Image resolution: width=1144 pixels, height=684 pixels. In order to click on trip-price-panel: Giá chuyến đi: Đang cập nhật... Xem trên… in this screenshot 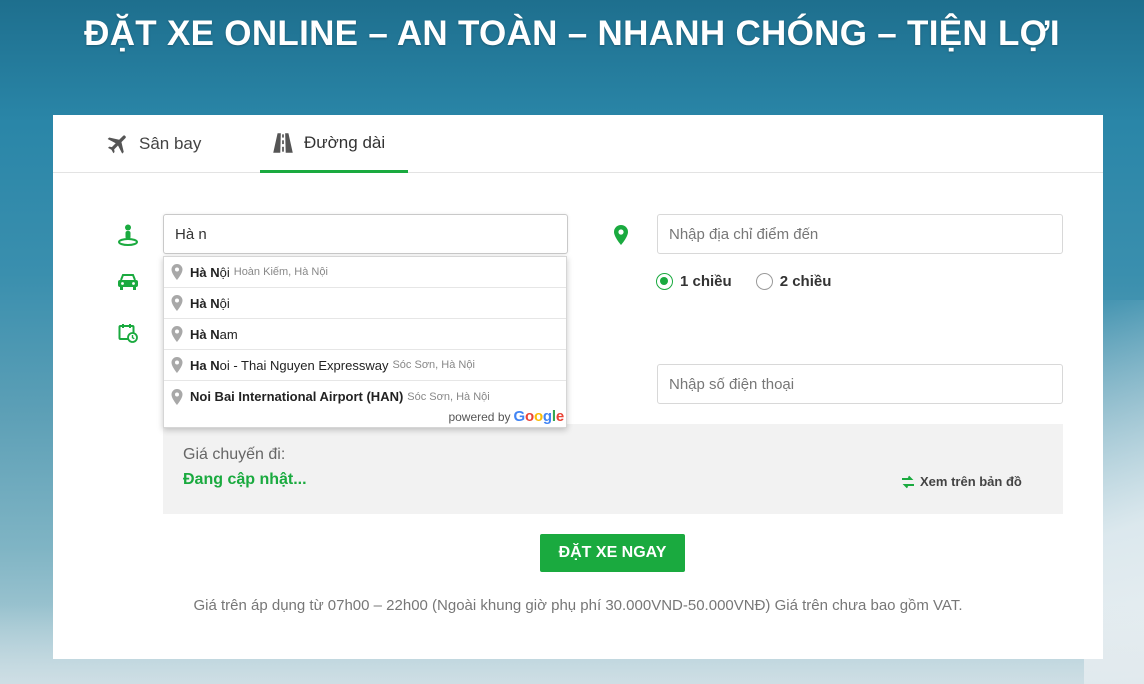, I will do `click(613, 469)`.